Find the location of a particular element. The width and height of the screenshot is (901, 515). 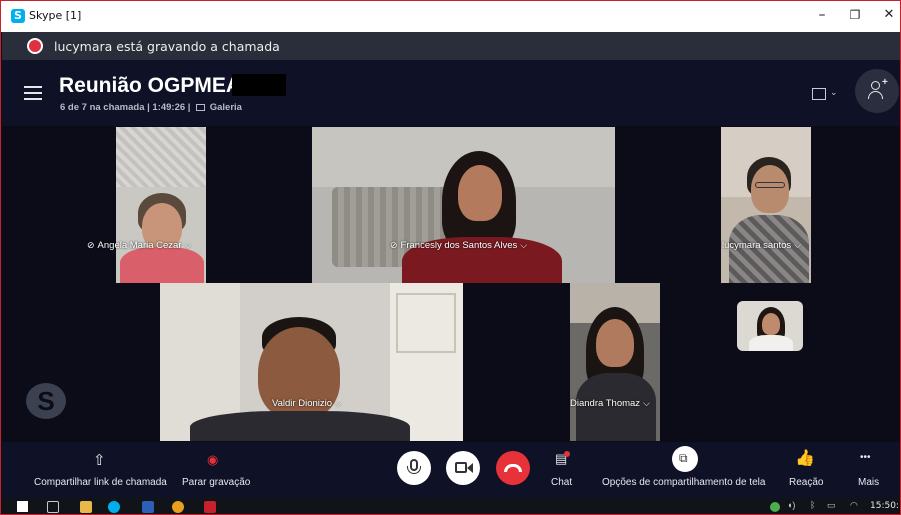

layout-button: ⌄ is located at coordinates (823, 96).